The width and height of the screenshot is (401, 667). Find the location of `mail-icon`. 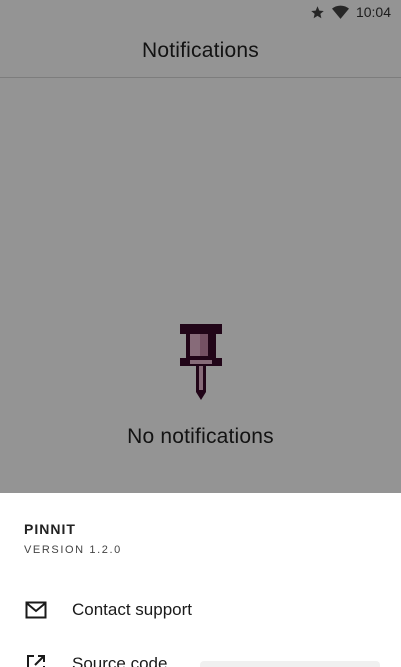

mail-icon is located at coordinates (36, 610).